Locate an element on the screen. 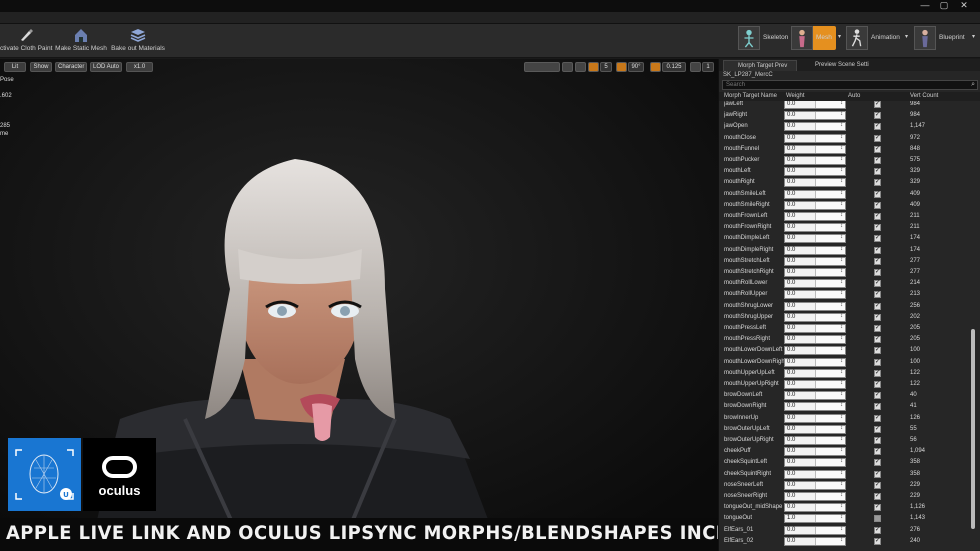  show-button: Show is located at coordinates (41, 67).